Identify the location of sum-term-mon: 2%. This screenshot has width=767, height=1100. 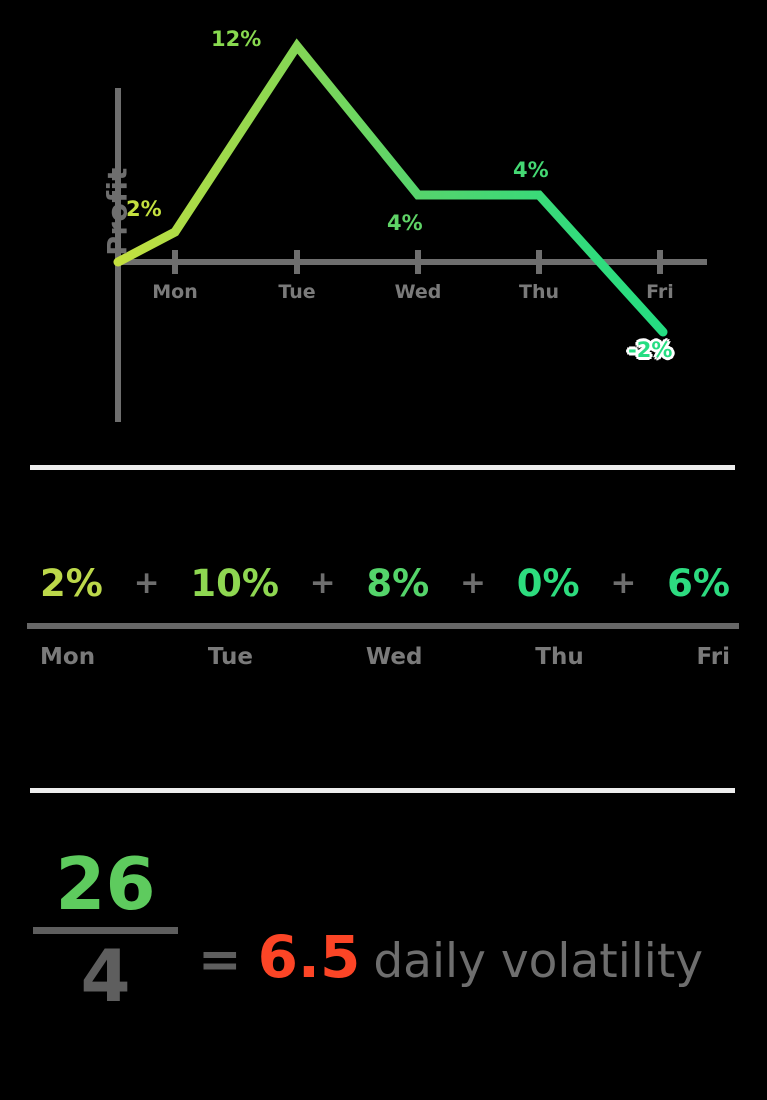
(71, 583).